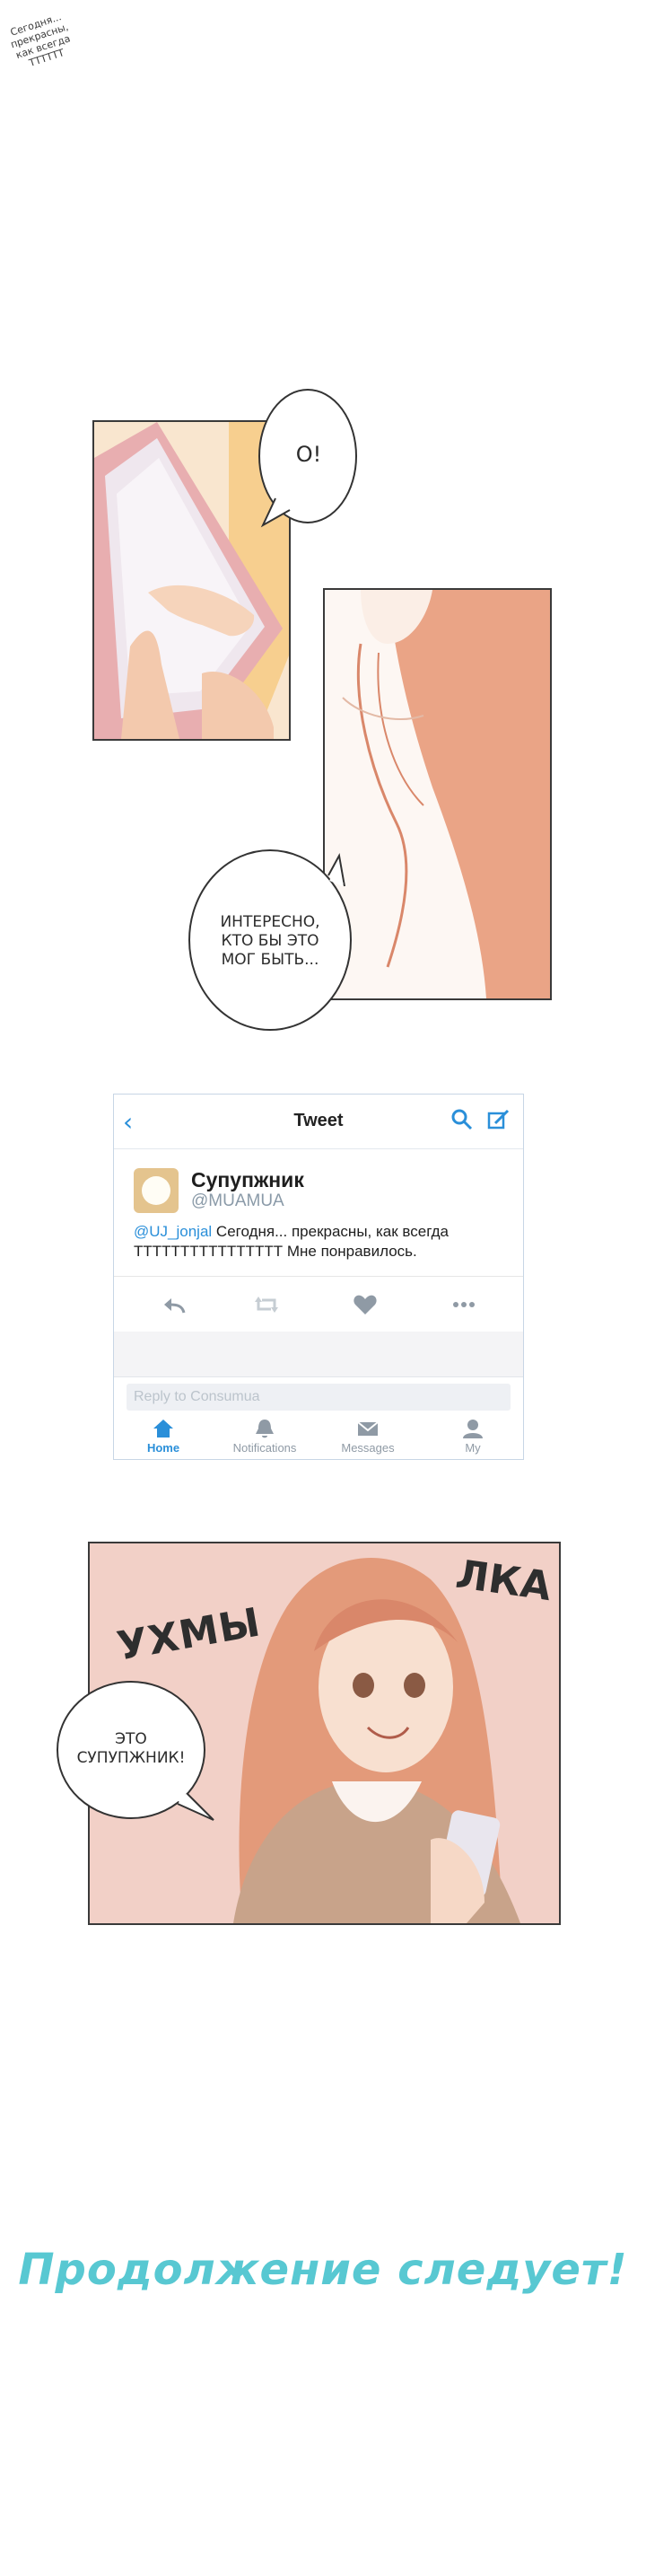 The height and width of the screenshot is (2576, 646). Describe the element at coordinates (318, 1122) in the screenshot. I see `tweet-header: ‹ Tweet` at that location.